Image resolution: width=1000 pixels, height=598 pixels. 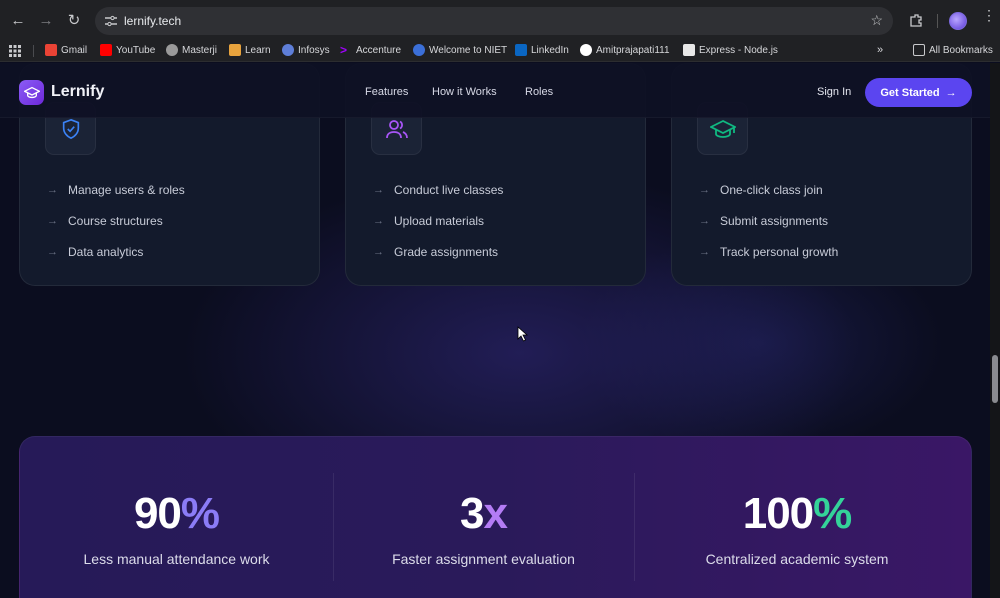 I want to click on accenture-icon: >, so click(x=344, y=50).